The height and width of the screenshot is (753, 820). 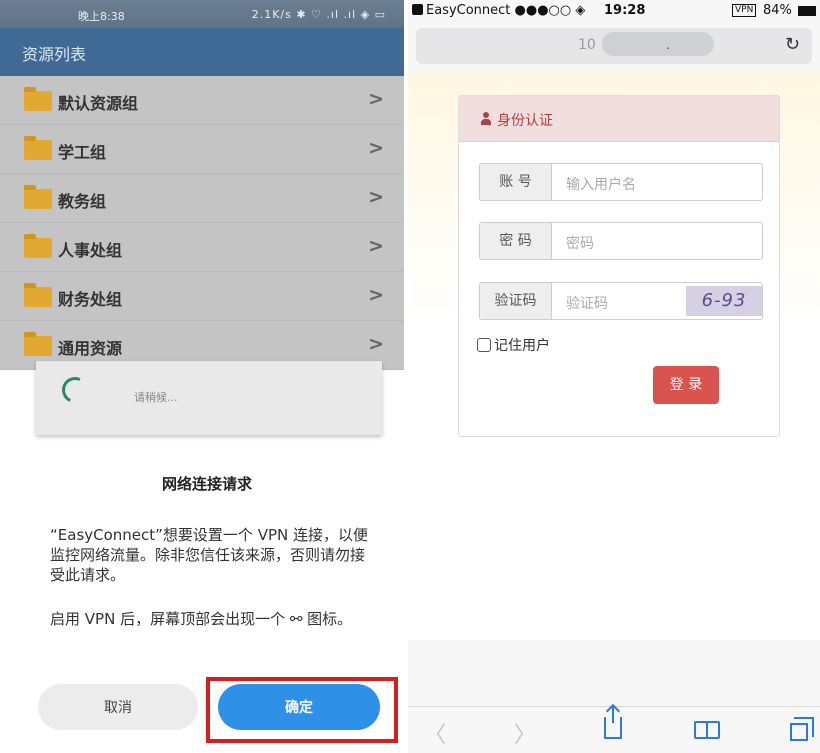 I want to click on resource-item-default: 默认资源组 >, so click(x=202, y=100).